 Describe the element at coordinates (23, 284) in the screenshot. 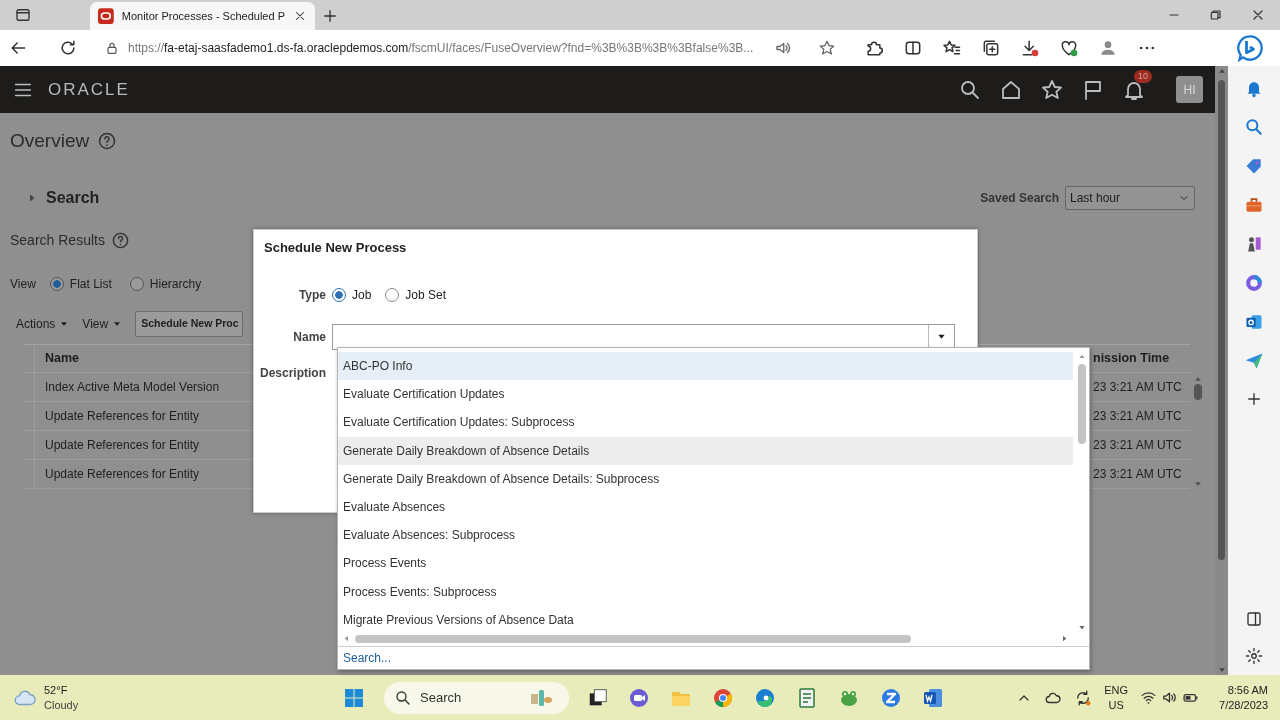

I see `view-label: View` at that location.